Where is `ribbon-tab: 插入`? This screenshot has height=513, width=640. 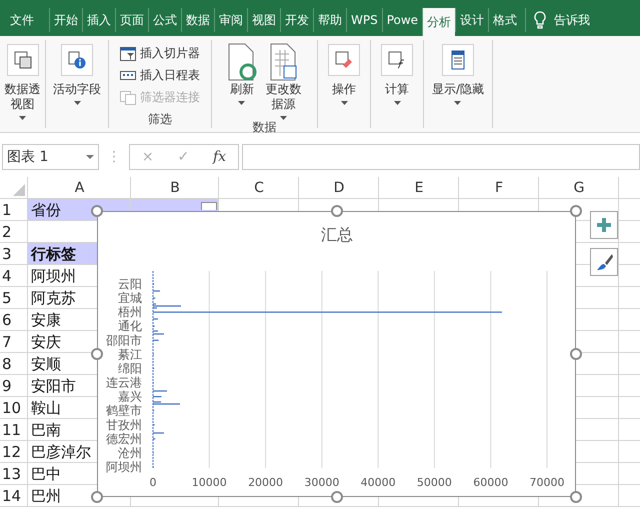
ribbon-tab: 插入 is located at coordinates (98, 20).